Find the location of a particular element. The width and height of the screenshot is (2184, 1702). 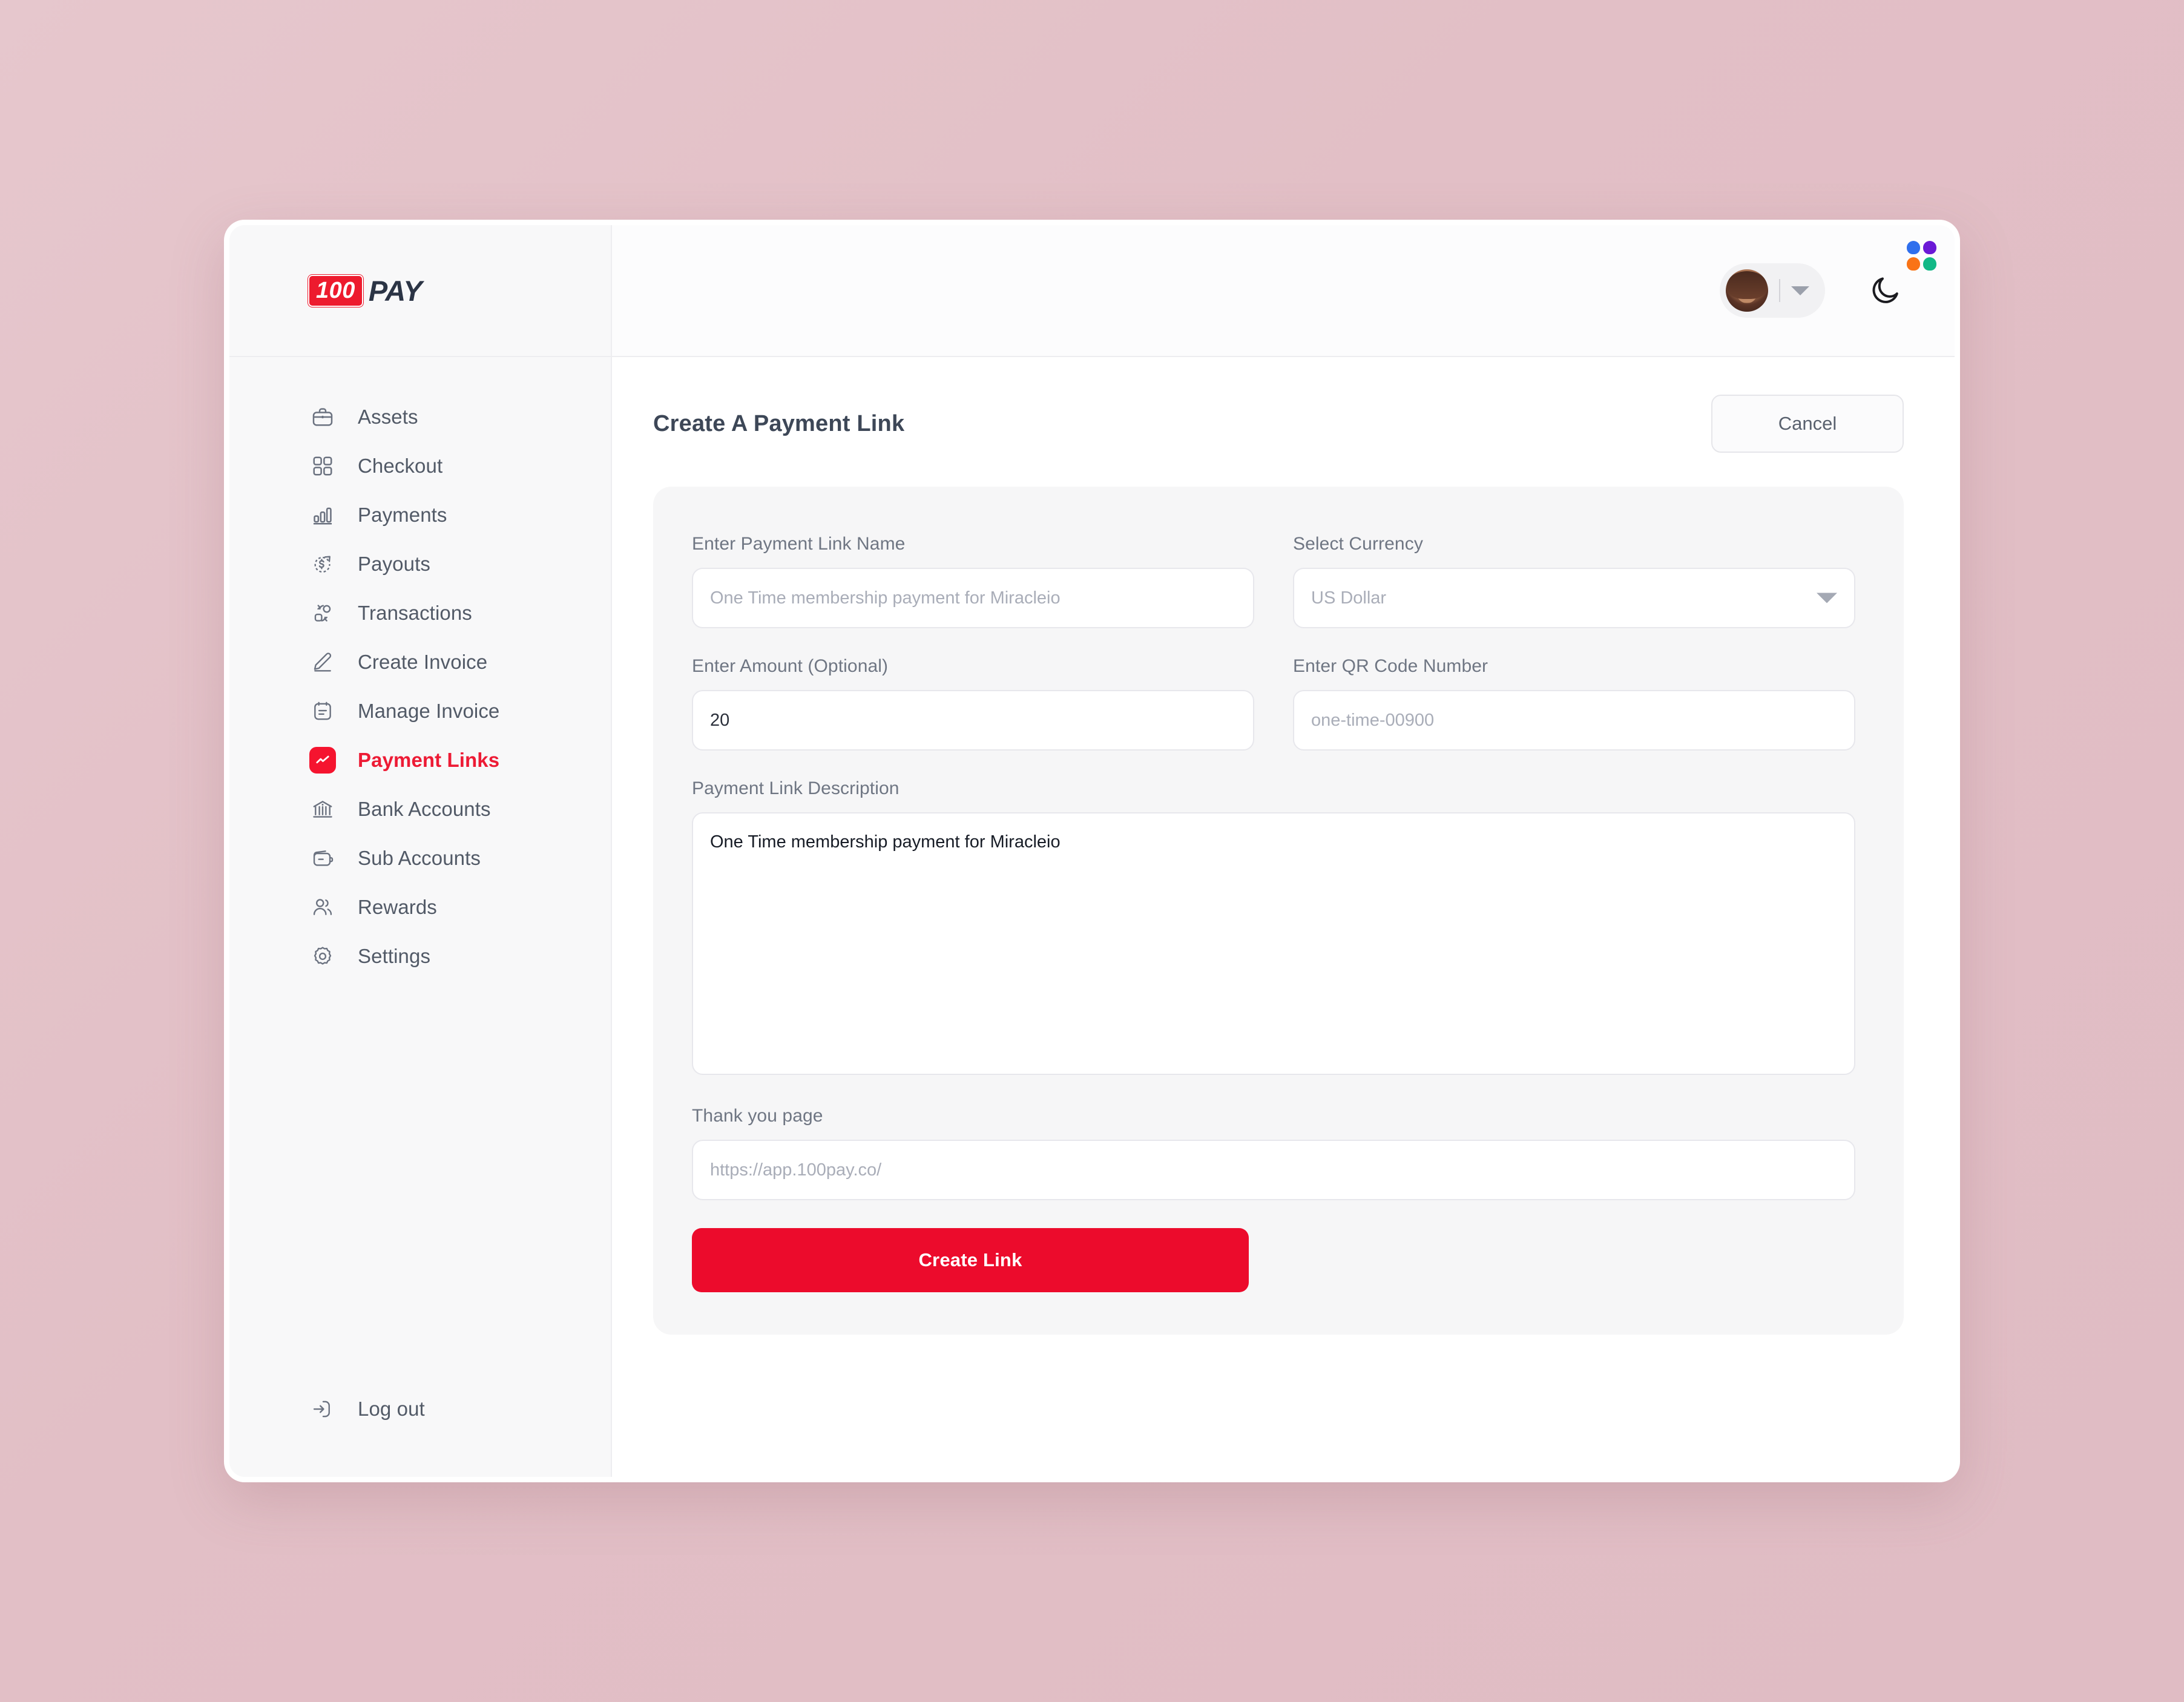

sidebar-item-transactions: Transactions is located at coordinates (420, 612).